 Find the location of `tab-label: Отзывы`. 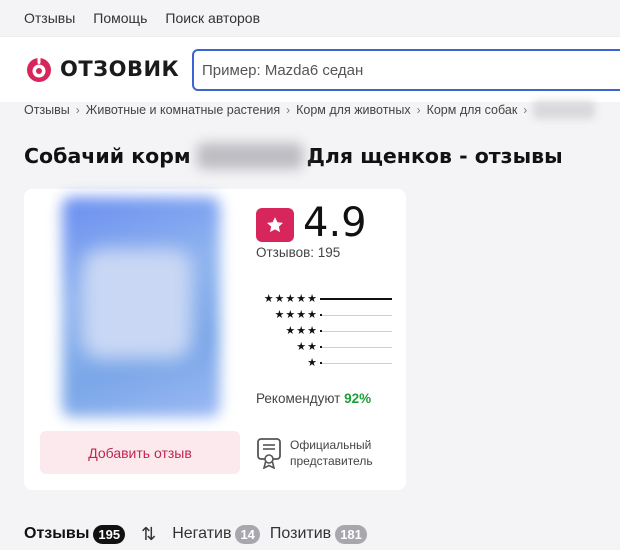

tab-label: Отзывы is located at coordinates (57, 533).